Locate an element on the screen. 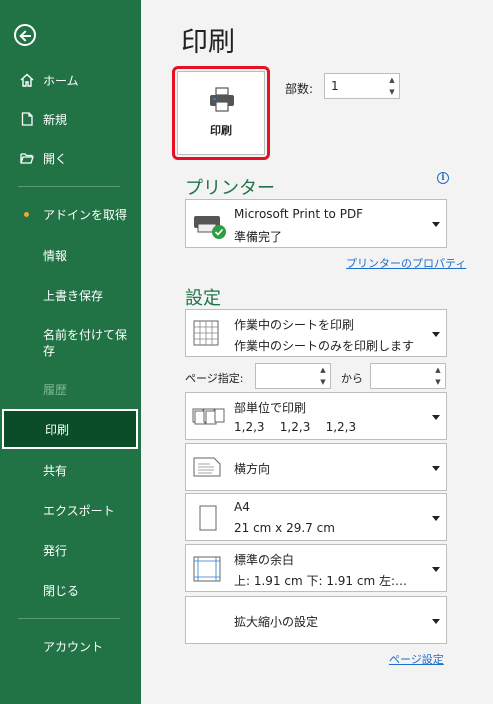 The height and width of the screenshot is (704, 493). collation-dropdown: 部単位で印刷 1,2,3 1,2,3 1,2,3 is located at coordinates (316, 416).